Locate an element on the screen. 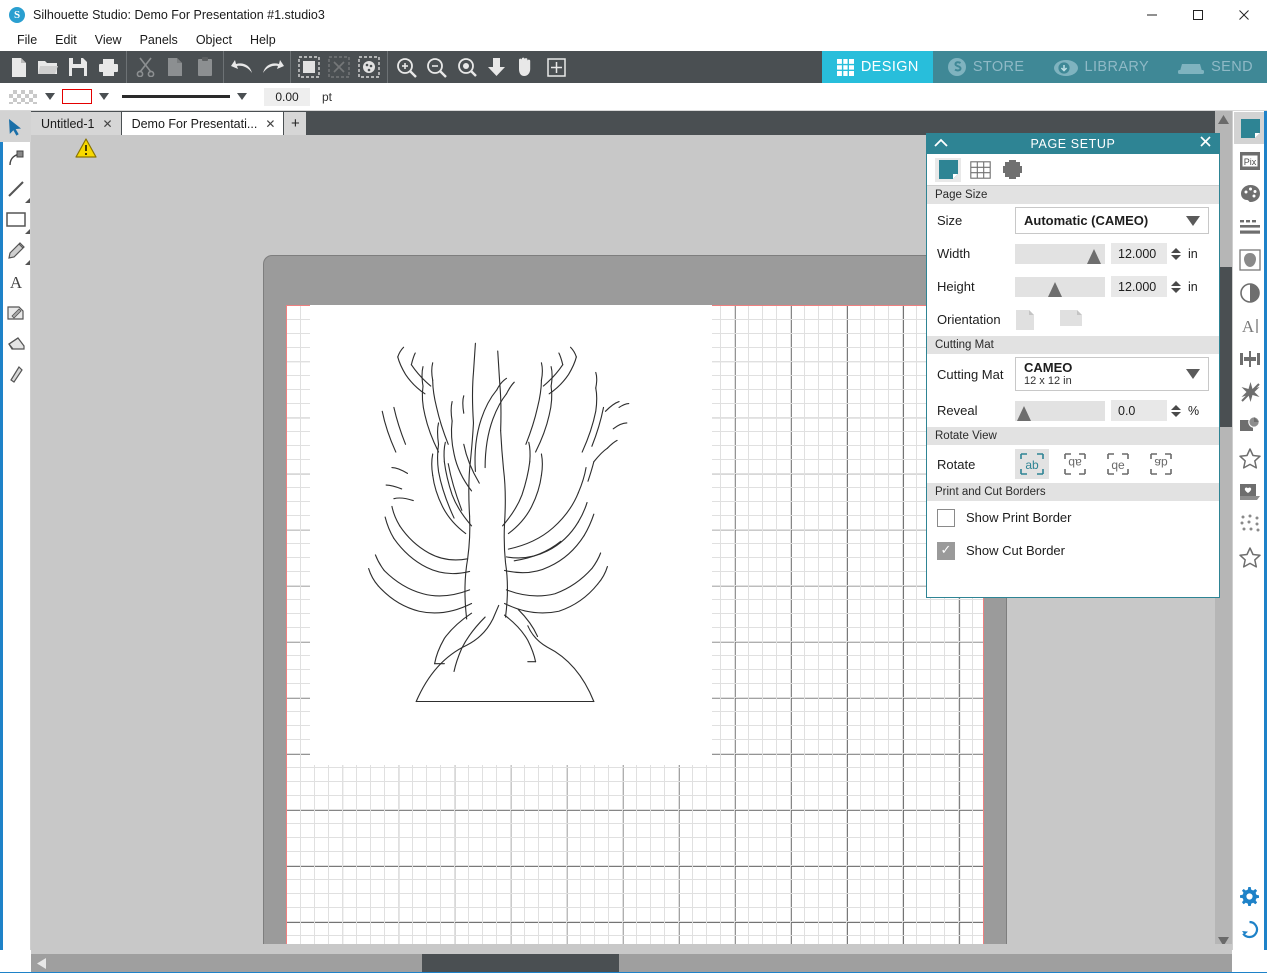 The height and width of the screenshot is (978, 1267). maximize-button is located at coordinates (1198, 14).